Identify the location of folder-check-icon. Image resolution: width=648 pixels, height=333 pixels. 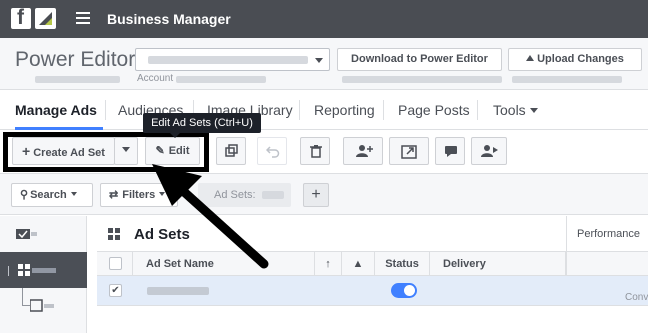
(26, 234).